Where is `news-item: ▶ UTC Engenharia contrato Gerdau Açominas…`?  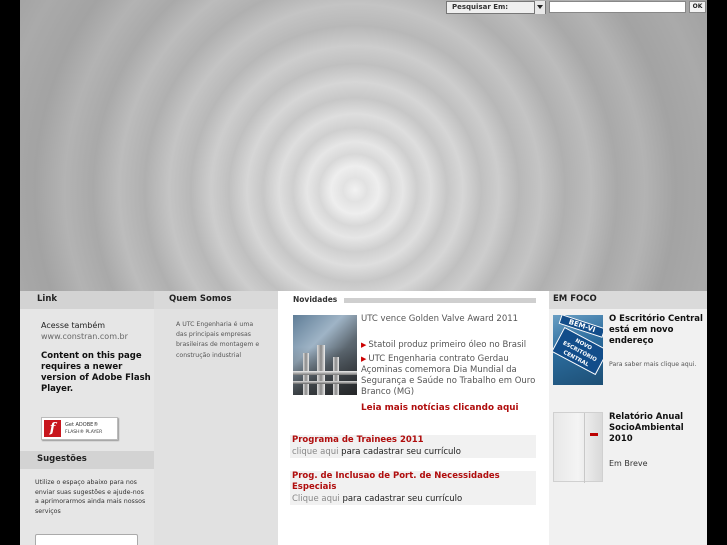 news-item: ▶ UTC Engenharia contrato Gerdau Açominas… is located at coordinates (450, 376).